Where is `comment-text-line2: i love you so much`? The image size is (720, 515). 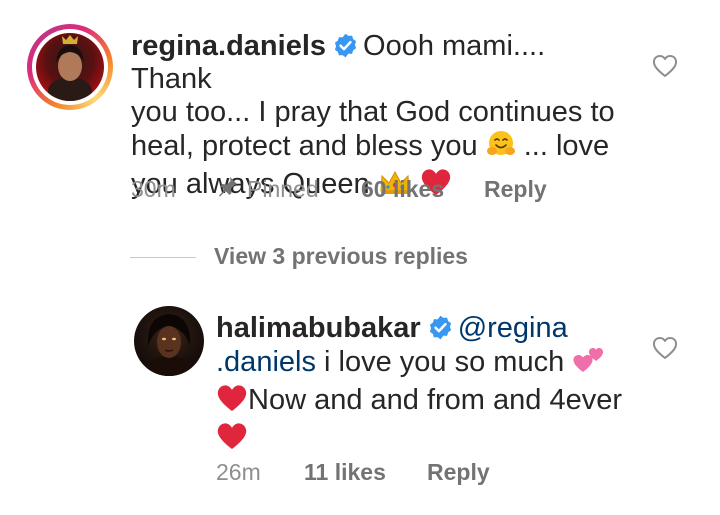 comment-text-line2: i love you so much is located at coordinates (440, 362).